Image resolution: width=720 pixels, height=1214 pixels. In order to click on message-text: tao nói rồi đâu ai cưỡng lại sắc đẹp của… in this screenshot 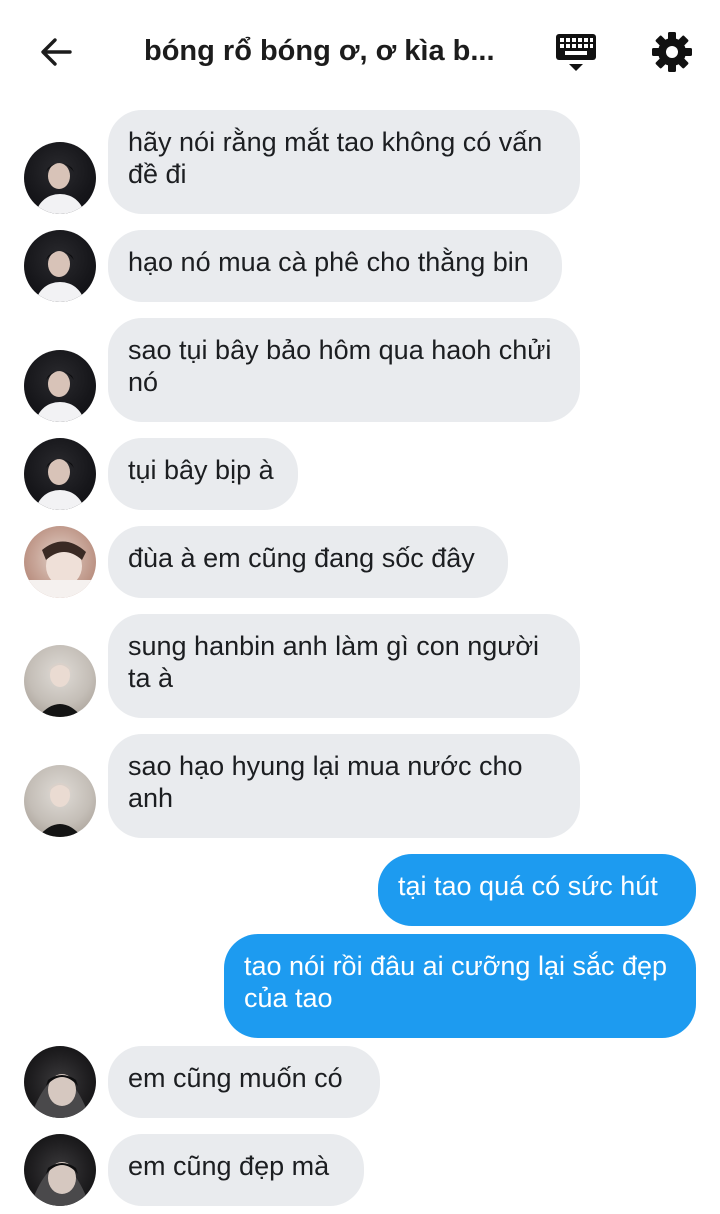, I will do `click(456, 982)`.